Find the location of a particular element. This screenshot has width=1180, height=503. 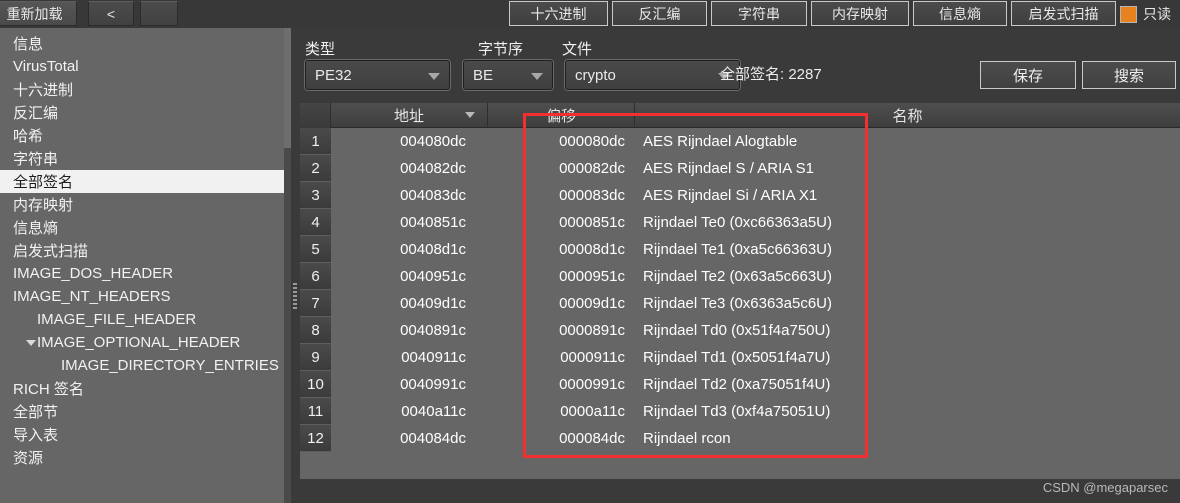

watermark-text: CSDN @megaparsec is located at coordinates (1105, 487).